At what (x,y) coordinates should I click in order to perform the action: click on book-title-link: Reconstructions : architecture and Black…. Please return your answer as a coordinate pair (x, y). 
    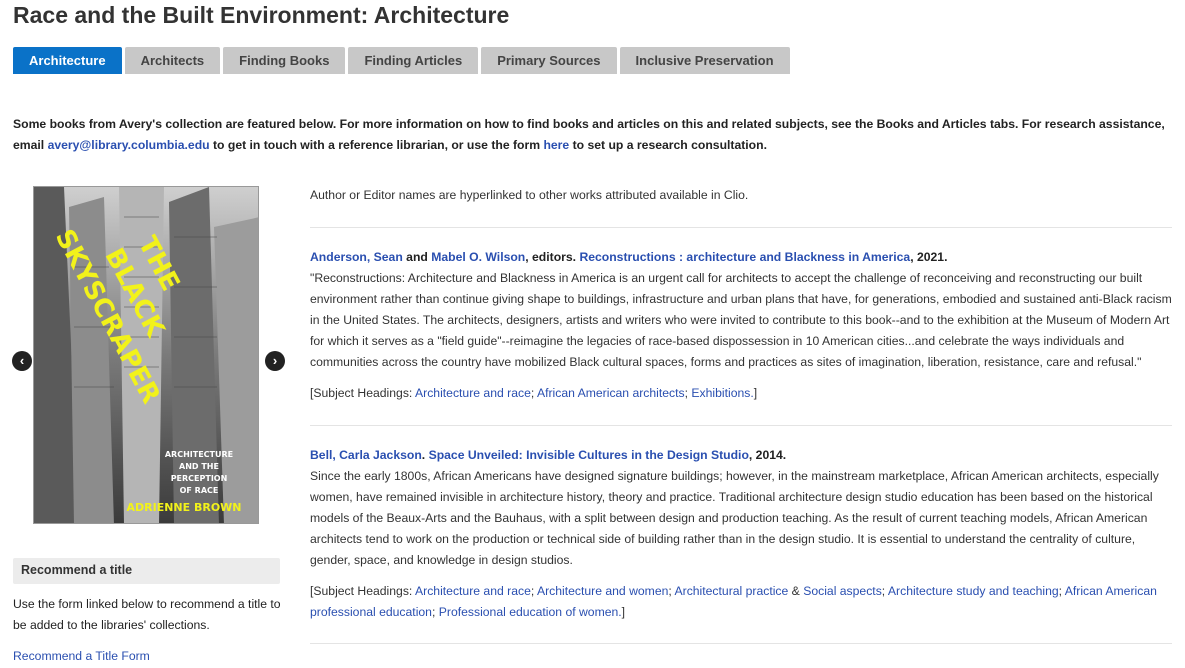
    Looking at the image, I should click on (744, 257).